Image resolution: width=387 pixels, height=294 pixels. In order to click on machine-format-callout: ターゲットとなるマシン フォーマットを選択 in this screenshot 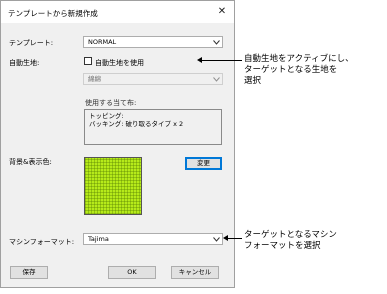, I will do `click(290, 241)`.